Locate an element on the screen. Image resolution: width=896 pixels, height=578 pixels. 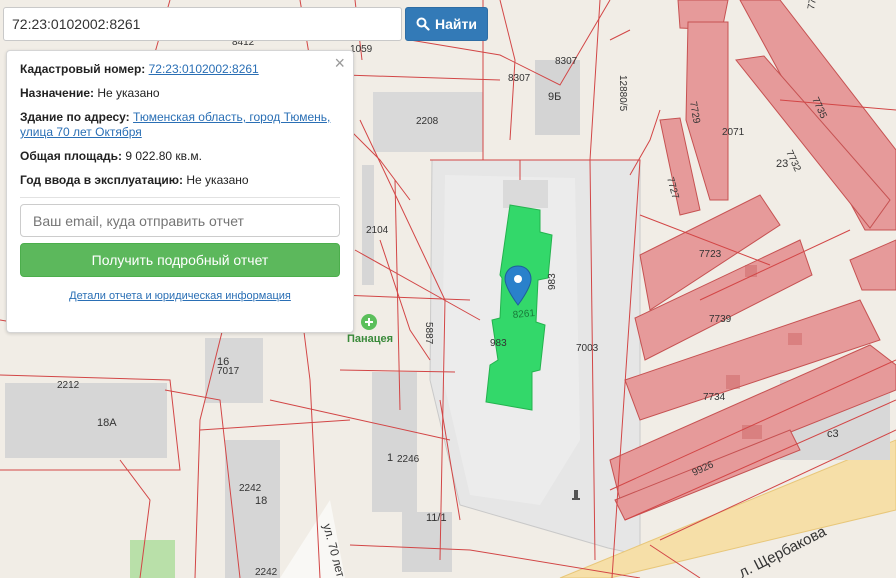
address-label: Здание по адресу: is located at coordinates (75, 117).